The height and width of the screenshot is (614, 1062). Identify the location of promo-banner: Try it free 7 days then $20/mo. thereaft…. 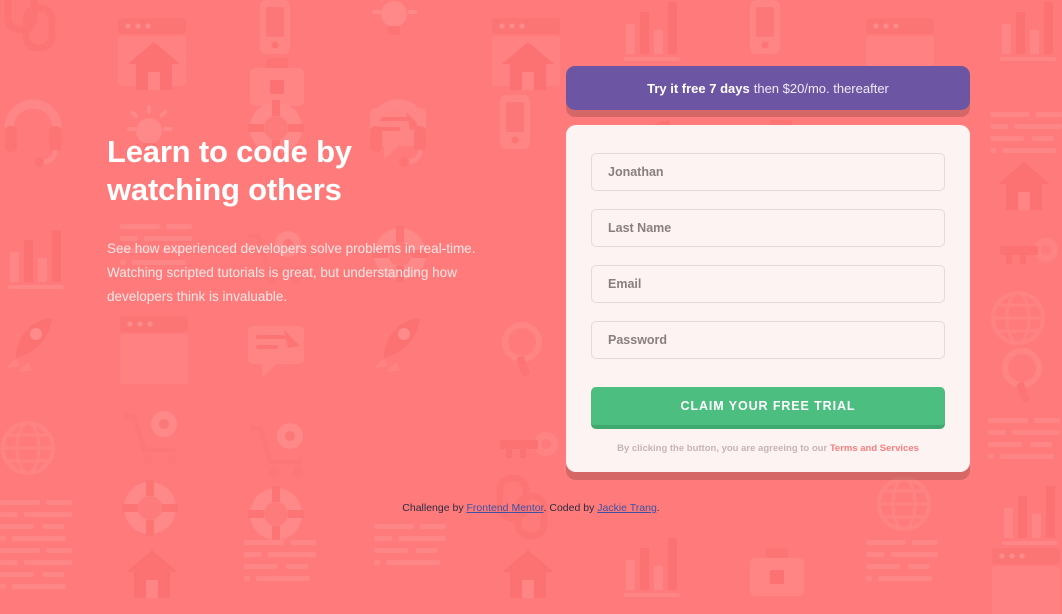
(768, 88).